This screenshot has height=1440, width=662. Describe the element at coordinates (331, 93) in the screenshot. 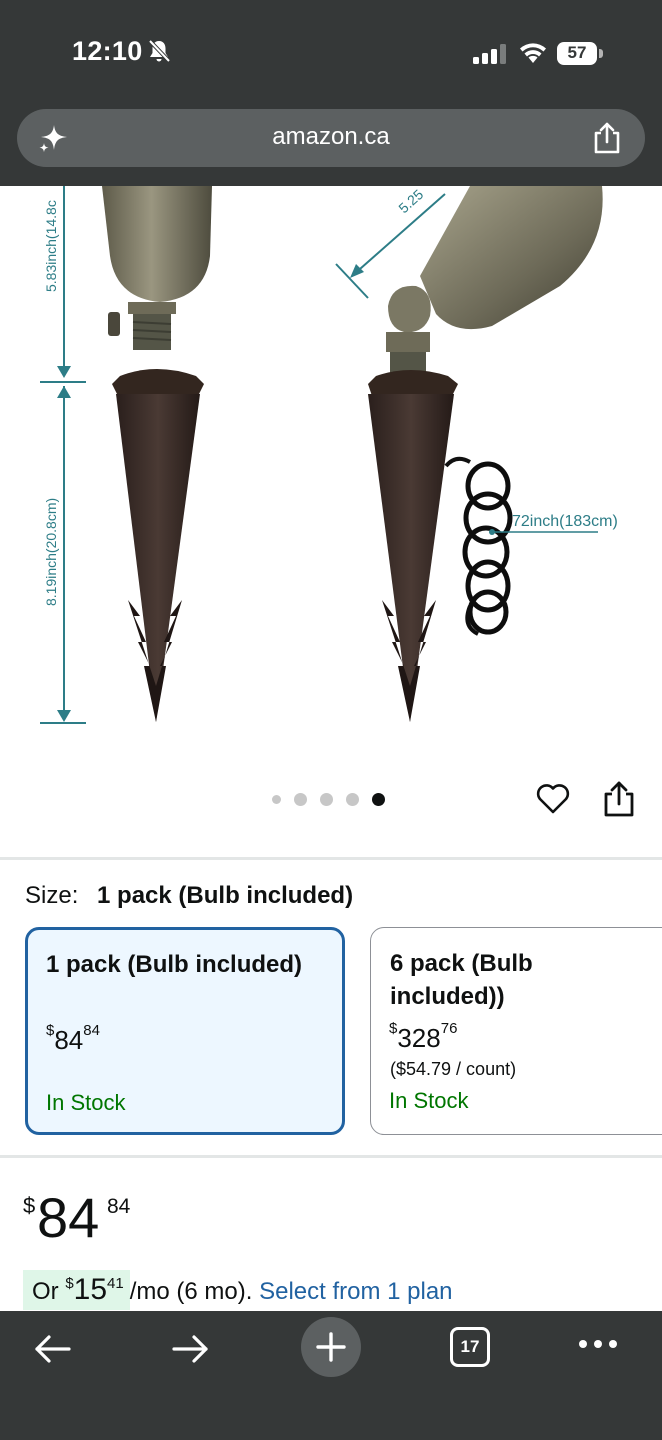

I see `browser-top-chrome: 12:10 57 amazon.ca` at that location.